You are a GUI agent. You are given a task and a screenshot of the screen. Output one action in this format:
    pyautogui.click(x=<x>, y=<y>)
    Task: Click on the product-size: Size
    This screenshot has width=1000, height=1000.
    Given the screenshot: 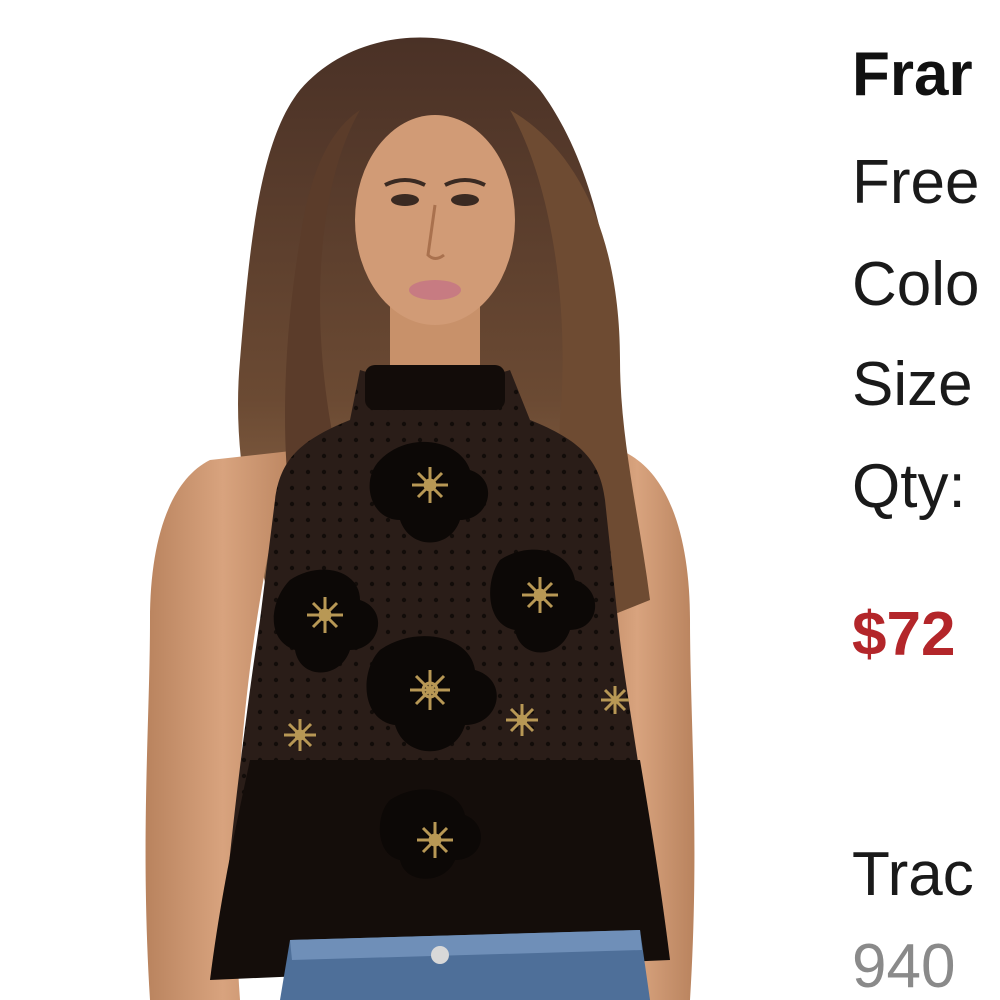 What is the action you would take?
    pyautogui.click(x=912, y=384)
    